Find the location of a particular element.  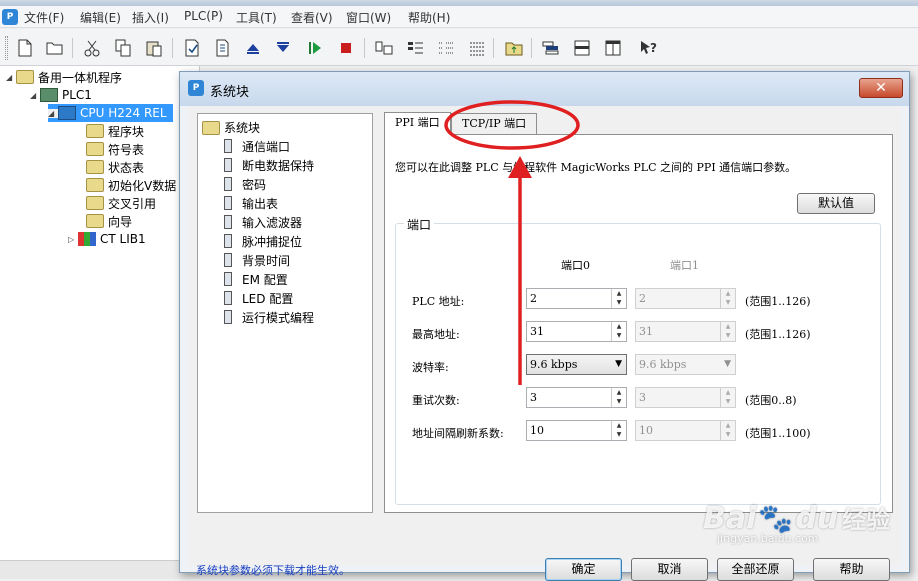

menu-edit: 编辑(E) is located at coordinates (100, 17).